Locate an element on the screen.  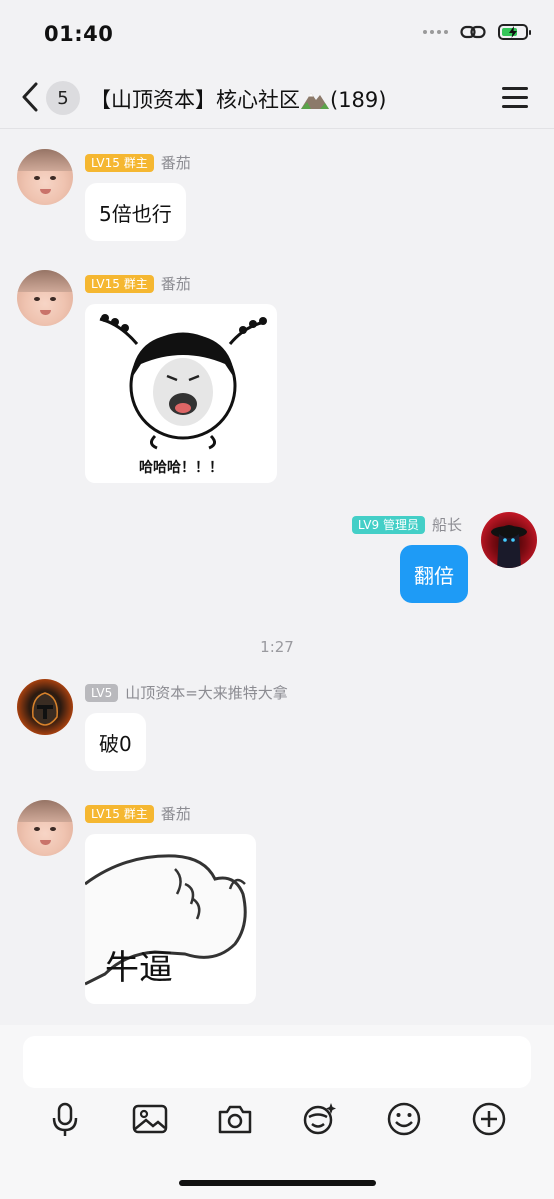
input-toolbar is located at coordinates (277, 1120).